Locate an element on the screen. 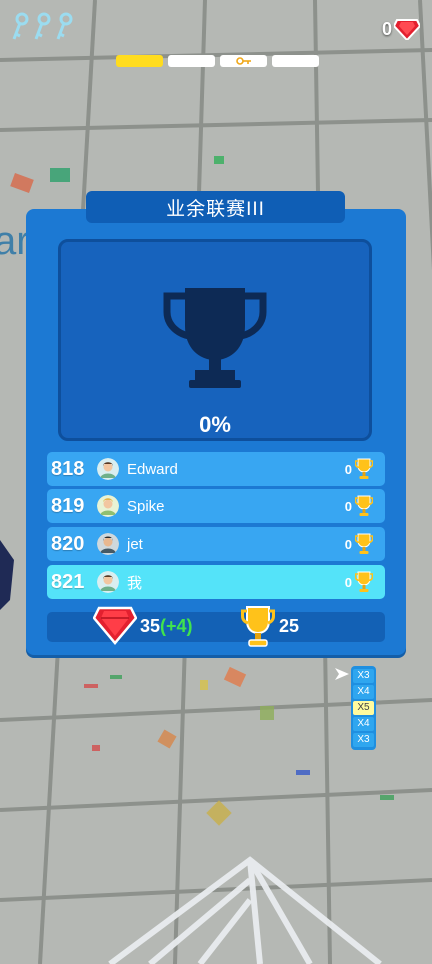 This screenshot has height=964, width=432. league-title: 业余联赛III is located at coordinates (215, 207).